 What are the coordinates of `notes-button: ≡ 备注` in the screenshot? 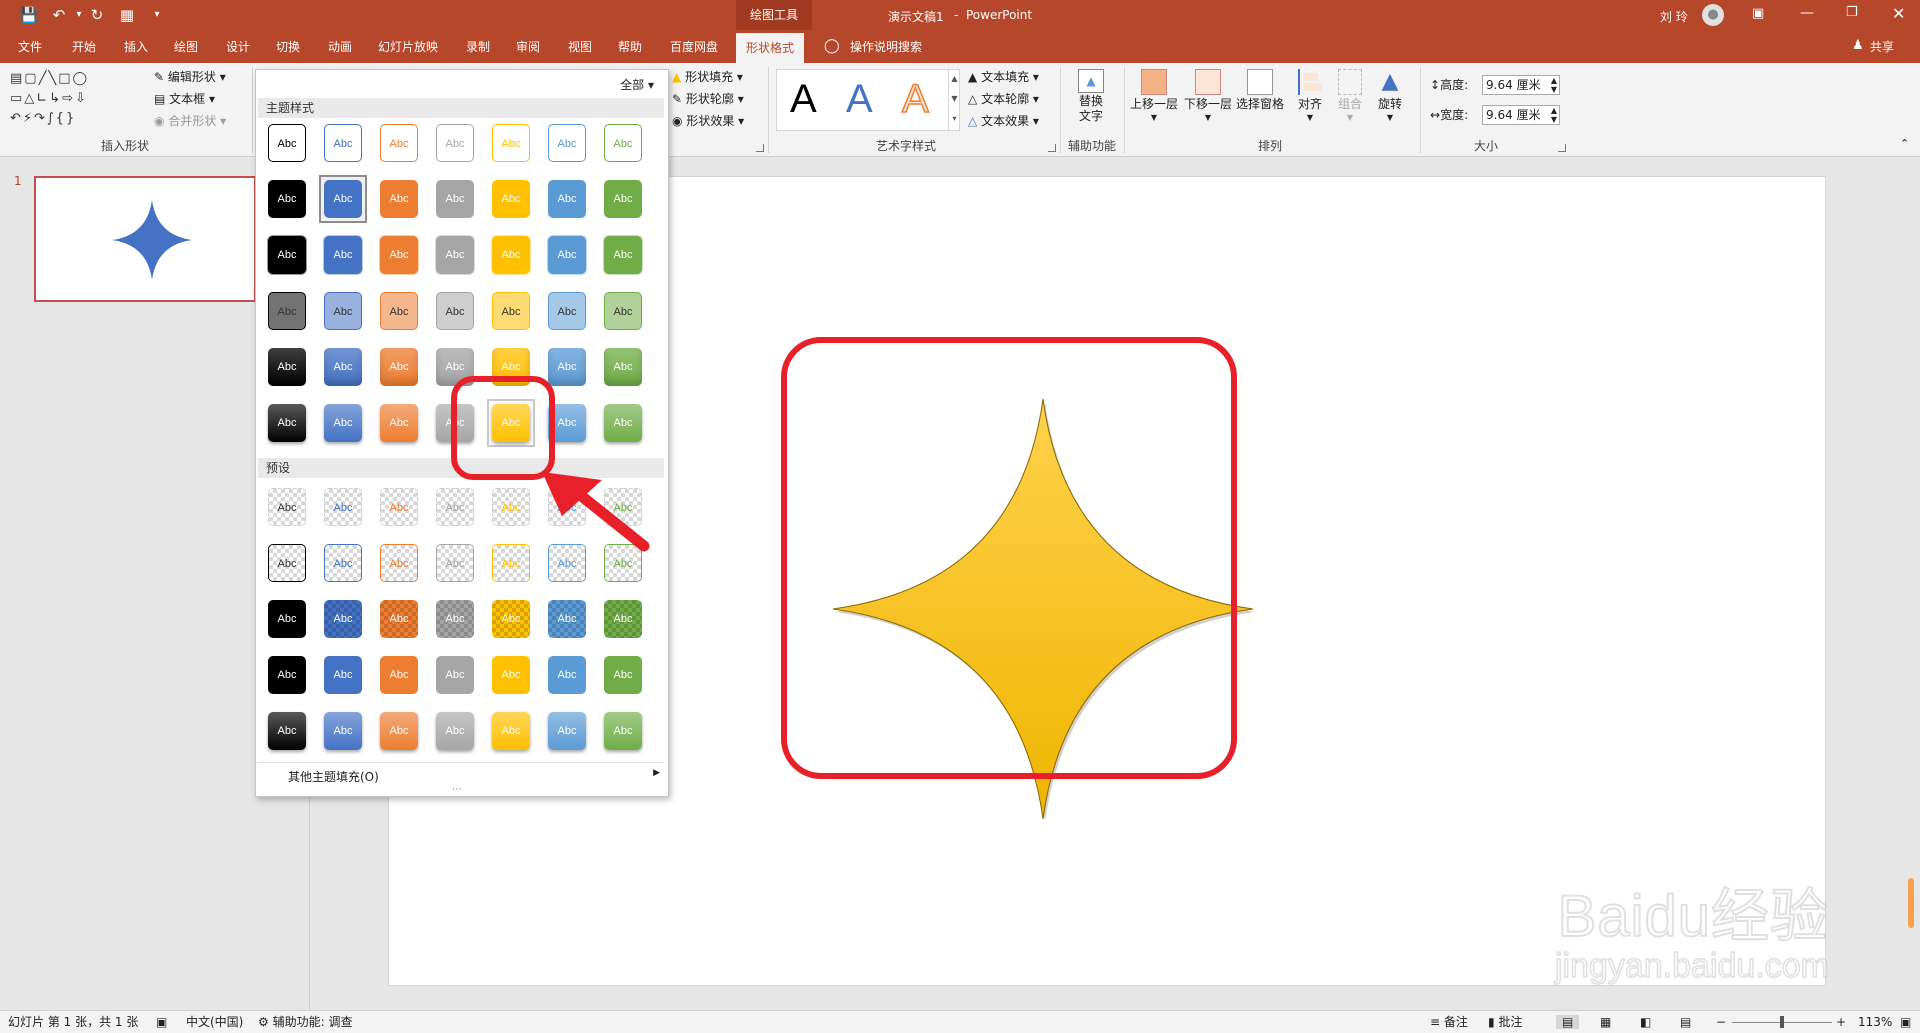 It's located at (1449, 1022).